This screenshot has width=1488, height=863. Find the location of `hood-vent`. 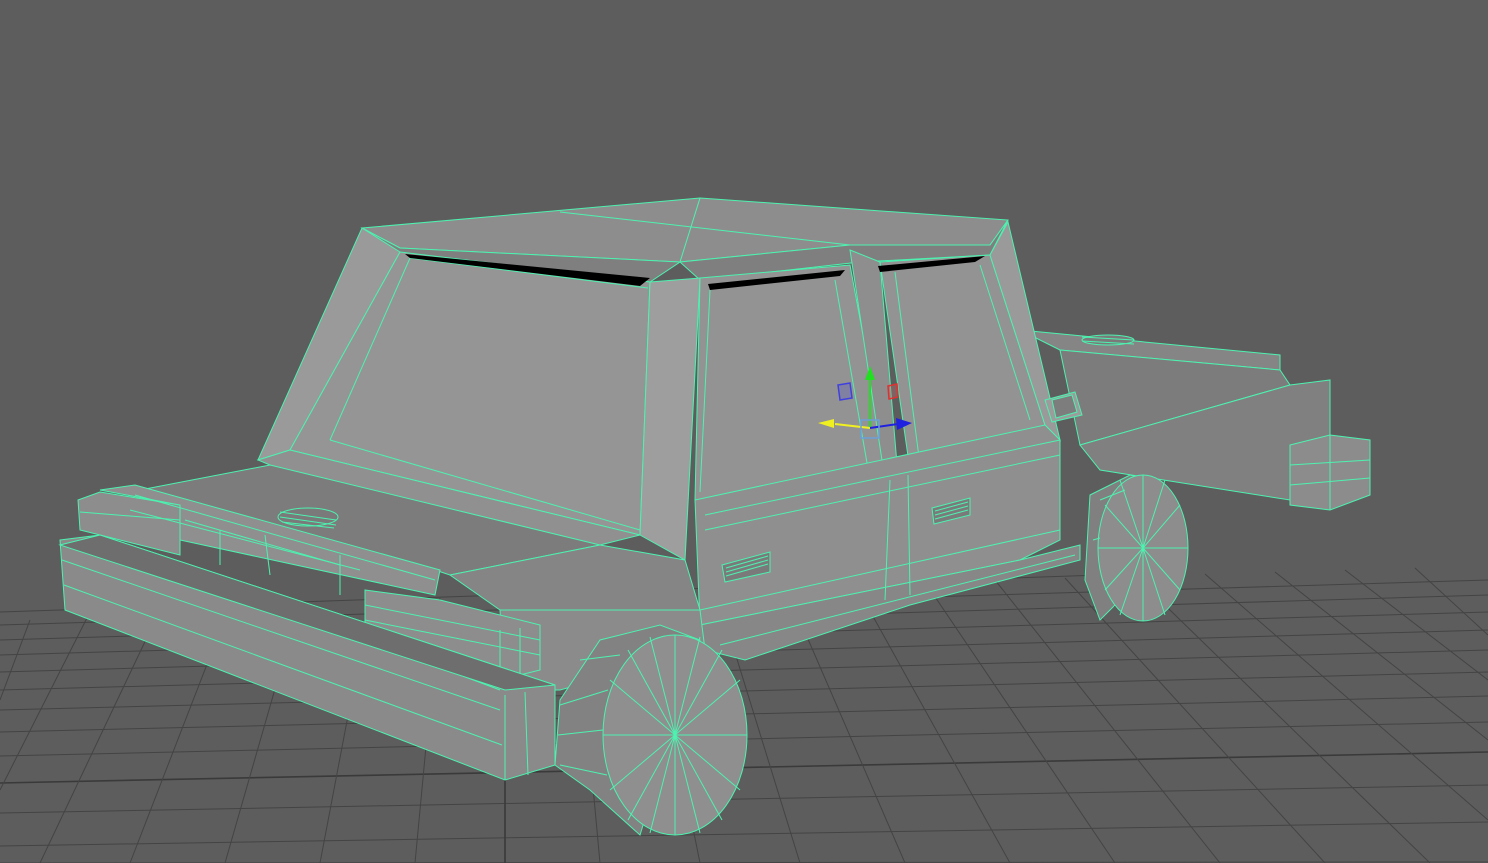

hood-vent is located at coordinates (308, 517).